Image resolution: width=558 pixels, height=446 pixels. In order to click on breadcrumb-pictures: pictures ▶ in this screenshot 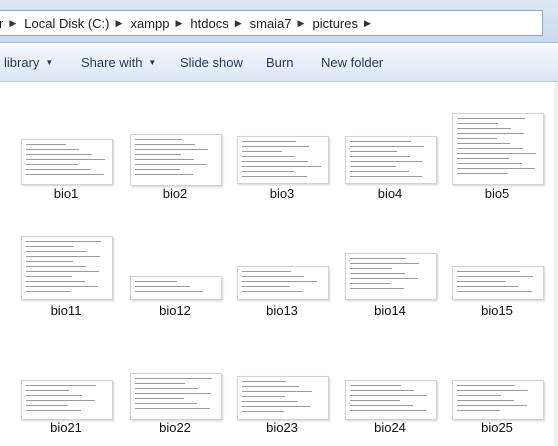, I will do `click(345, 23)`.